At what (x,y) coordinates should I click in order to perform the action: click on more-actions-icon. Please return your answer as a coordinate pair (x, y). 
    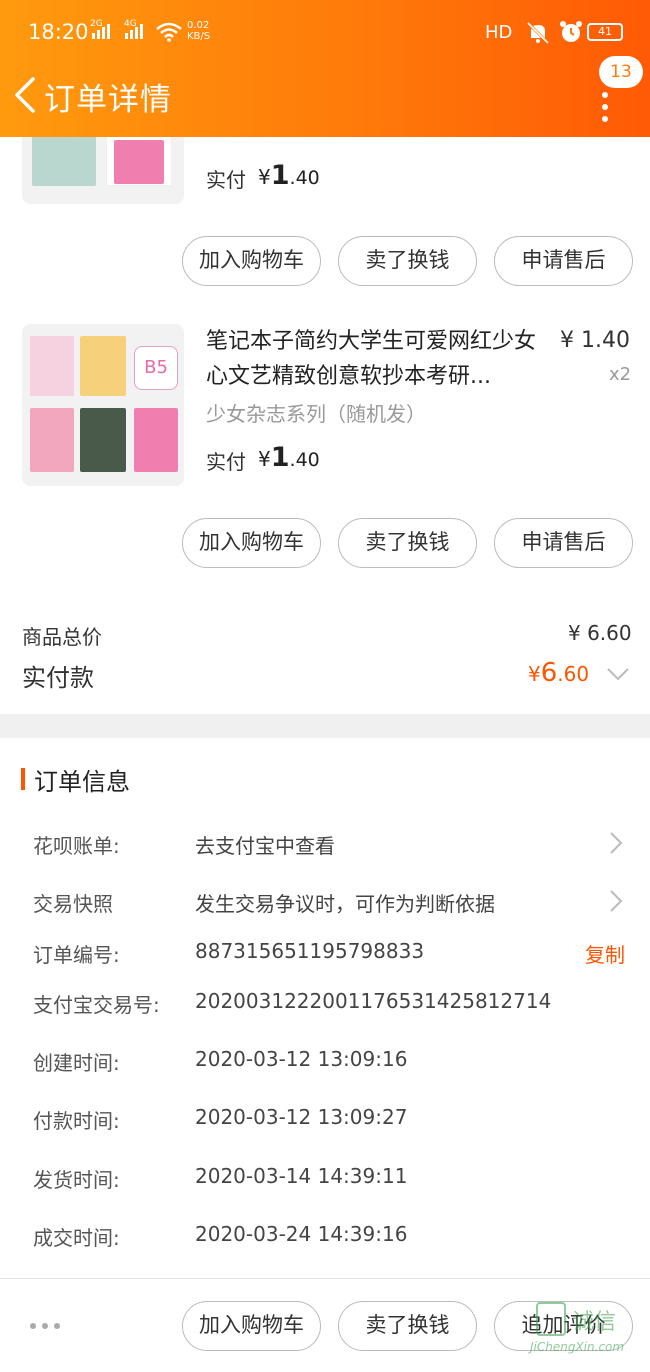
    Looking at the image, I should click on (45, 1326).